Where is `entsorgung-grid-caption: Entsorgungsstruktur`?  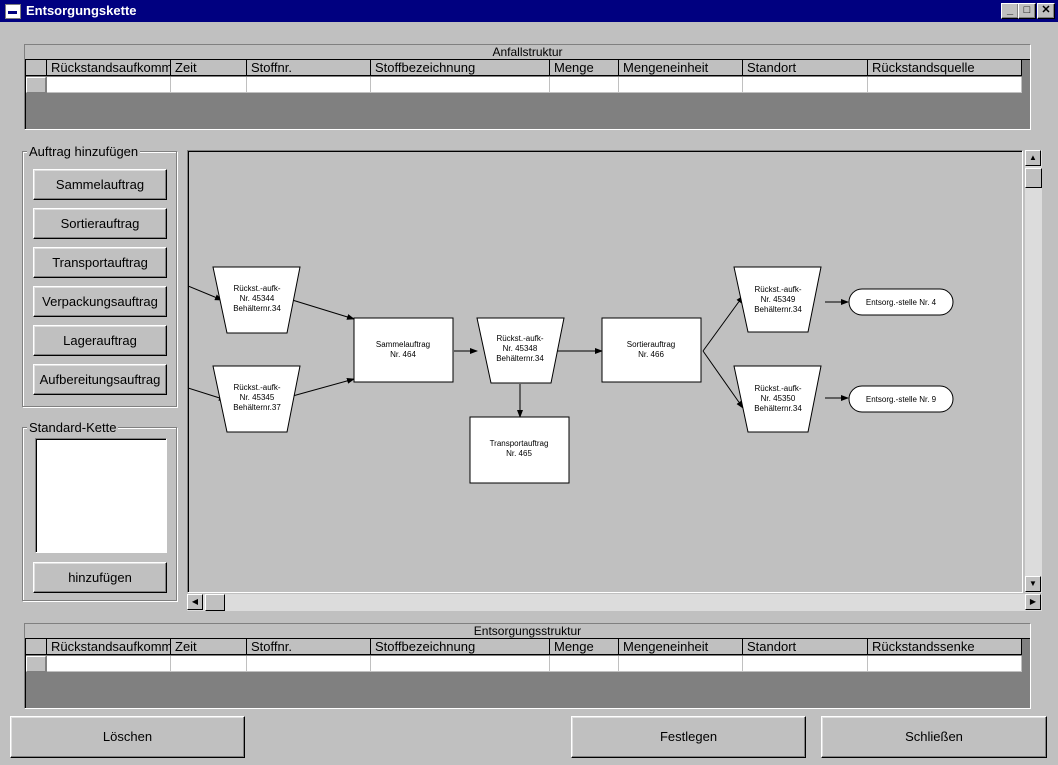
entsorgung-grid-caption: Entsorgungsstruktur is located at coordinates (527, 631).